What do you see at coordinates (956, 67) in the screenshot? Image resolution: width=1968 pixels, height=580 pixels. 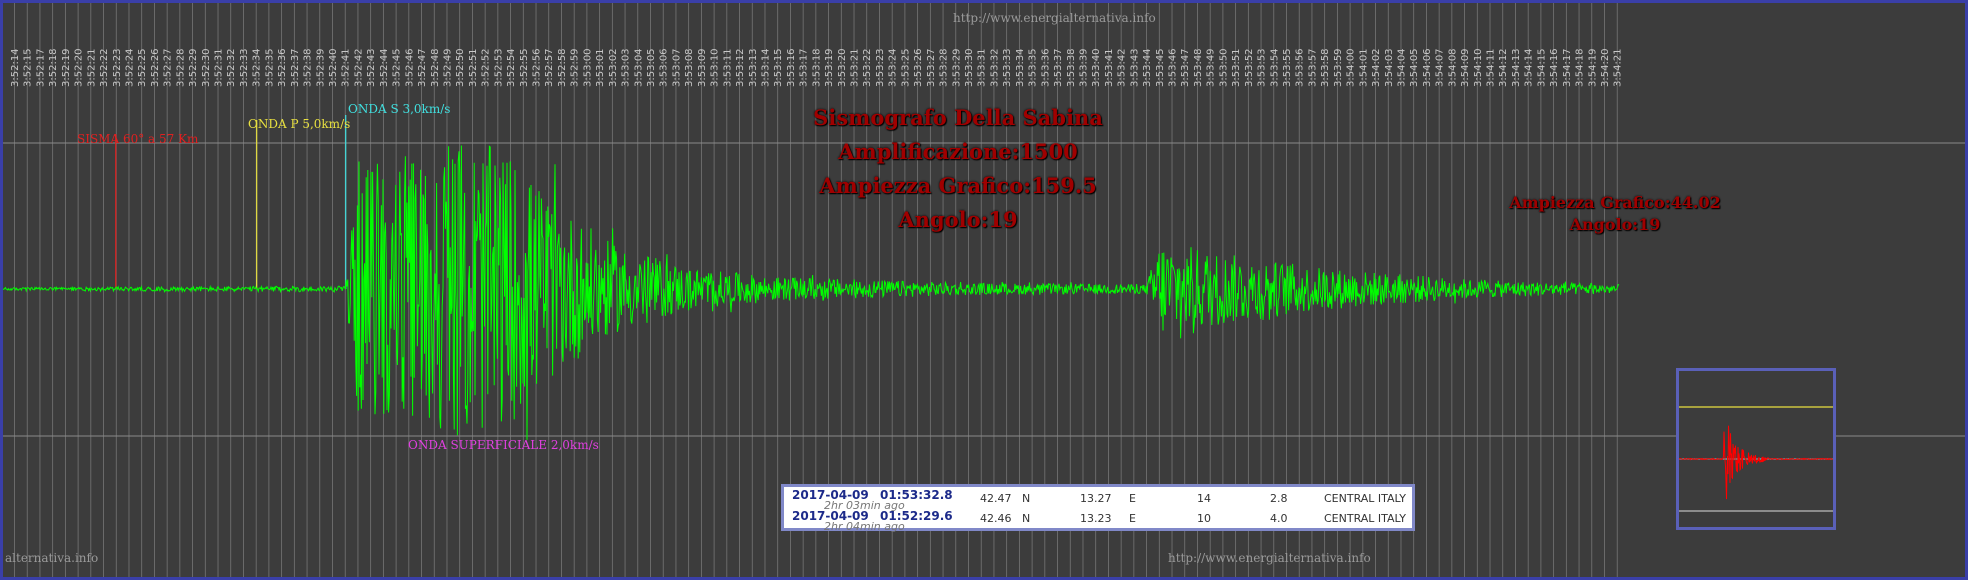 I see `x-tick-label: 3:53:29` at bounding box center [956, 67].